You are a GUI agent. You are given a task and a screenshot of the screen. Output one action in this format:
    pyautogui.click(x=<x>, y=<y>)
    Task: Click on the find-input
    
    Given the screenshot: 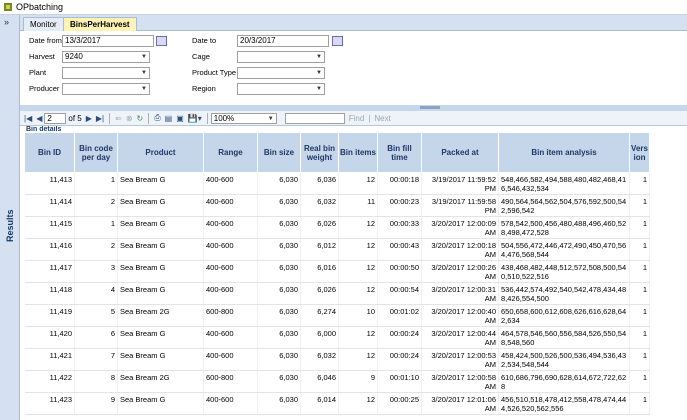 What is the action you would take?
    pyautogui.click(x=314, y=118)
    